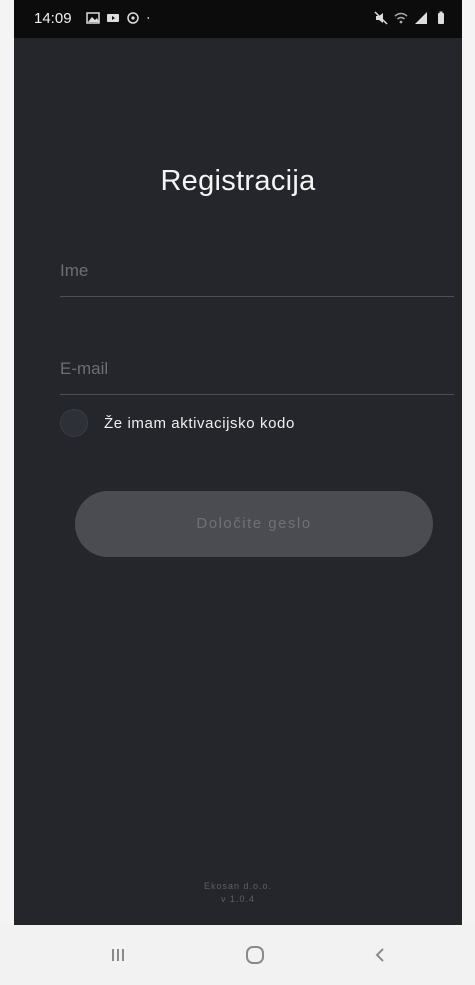 This screenshot has width=475, height=985. What do you see at coordinates (238, 899) in the screenshot?
I see `app-version: v 1.0.4` at bounding box center [238, 899].